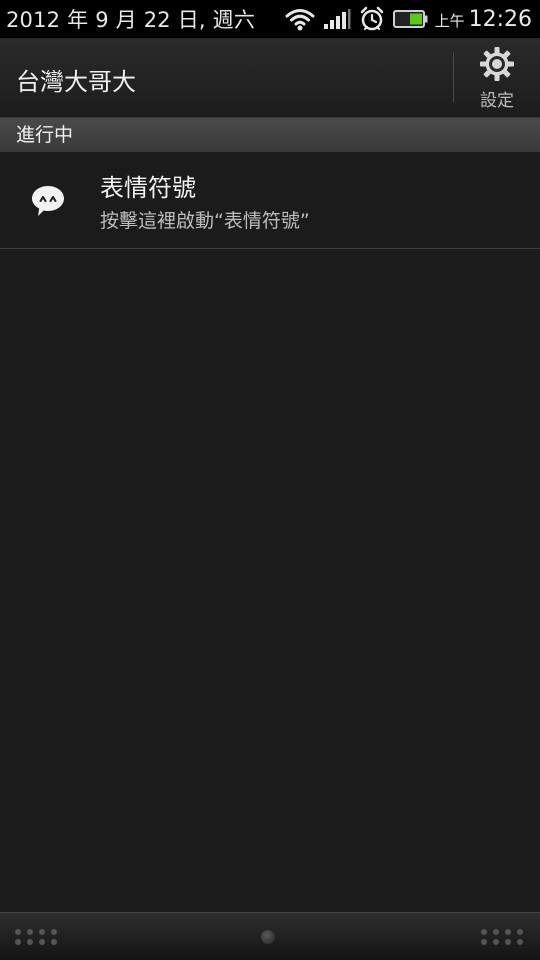 The image size is (540, 960). I want to click on alarm-clock-icon, so click(372, 19).